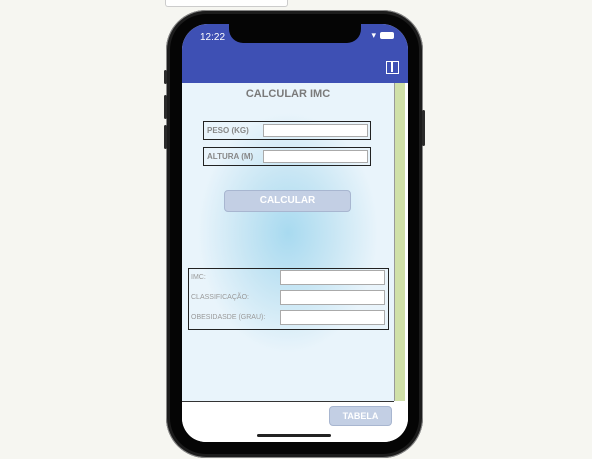 The image size is (592, 459). Describe the element at coordinates (423, 128) in the screenshot. I see `power-button` at that location.